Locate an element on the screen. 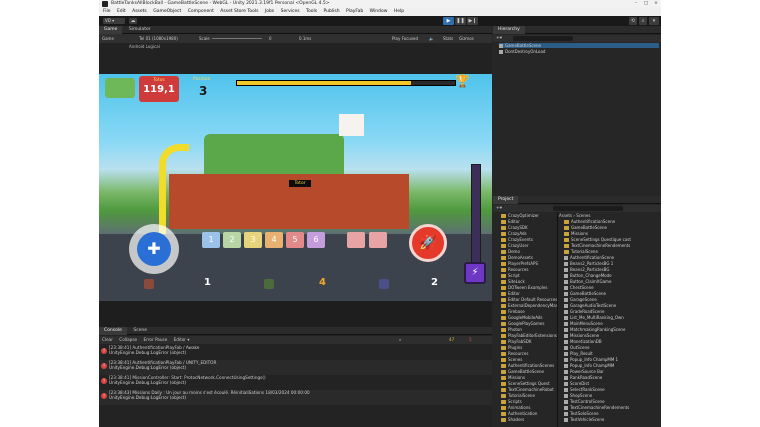 The width and height of the screenshot is (760, 427). slot-1: 1 is located at coordinates (211, 240).